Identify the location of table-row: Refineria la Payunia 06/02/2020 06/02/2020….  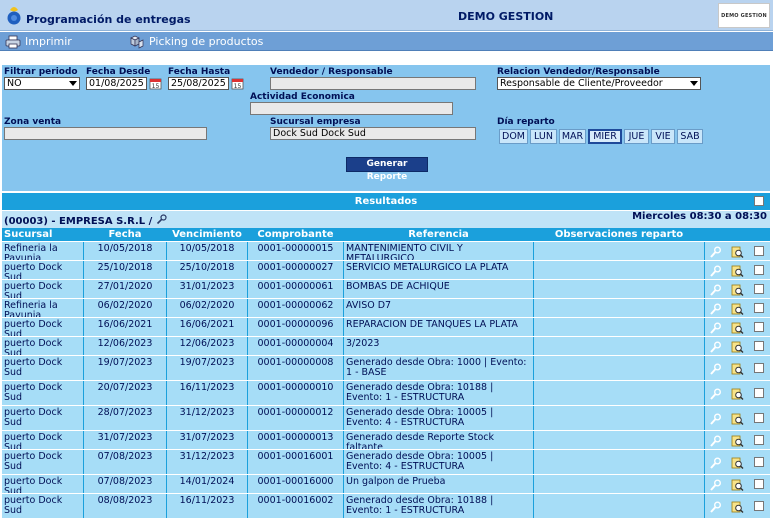
(386, 308).